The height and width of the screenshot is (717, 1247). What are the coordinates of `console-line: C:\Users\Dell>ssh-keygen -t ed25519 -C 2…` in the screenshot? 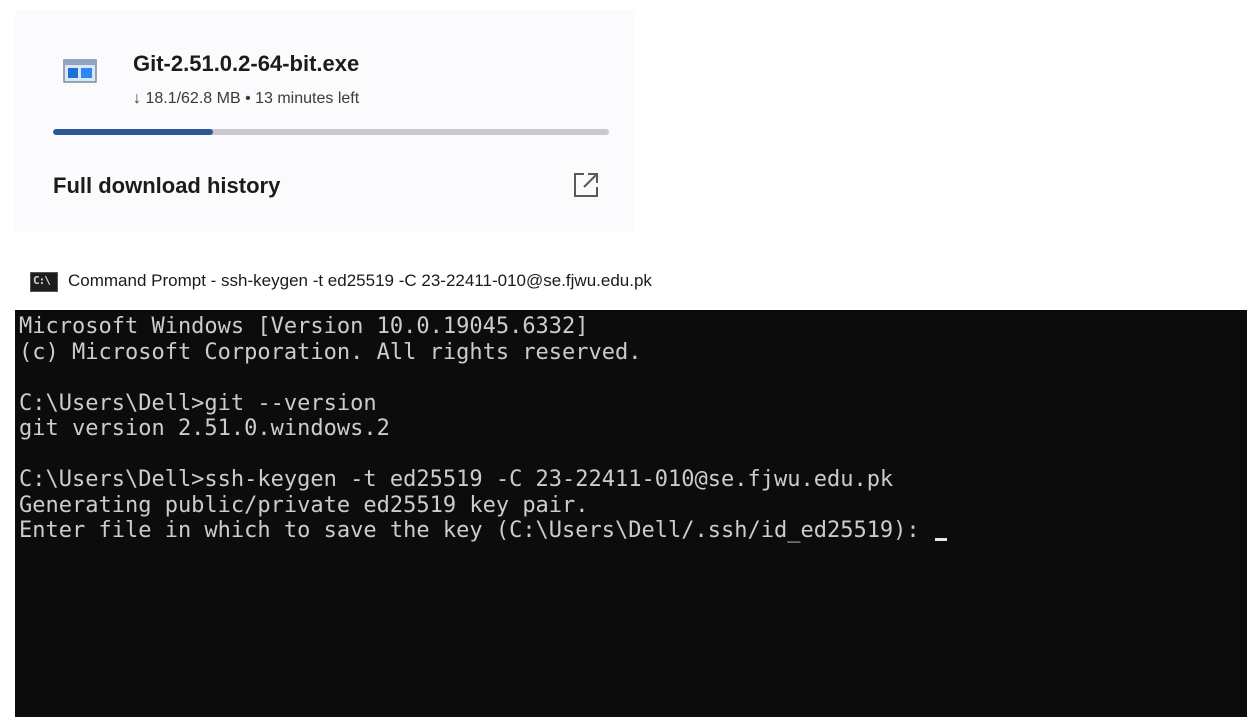 It's located at (456, 479).